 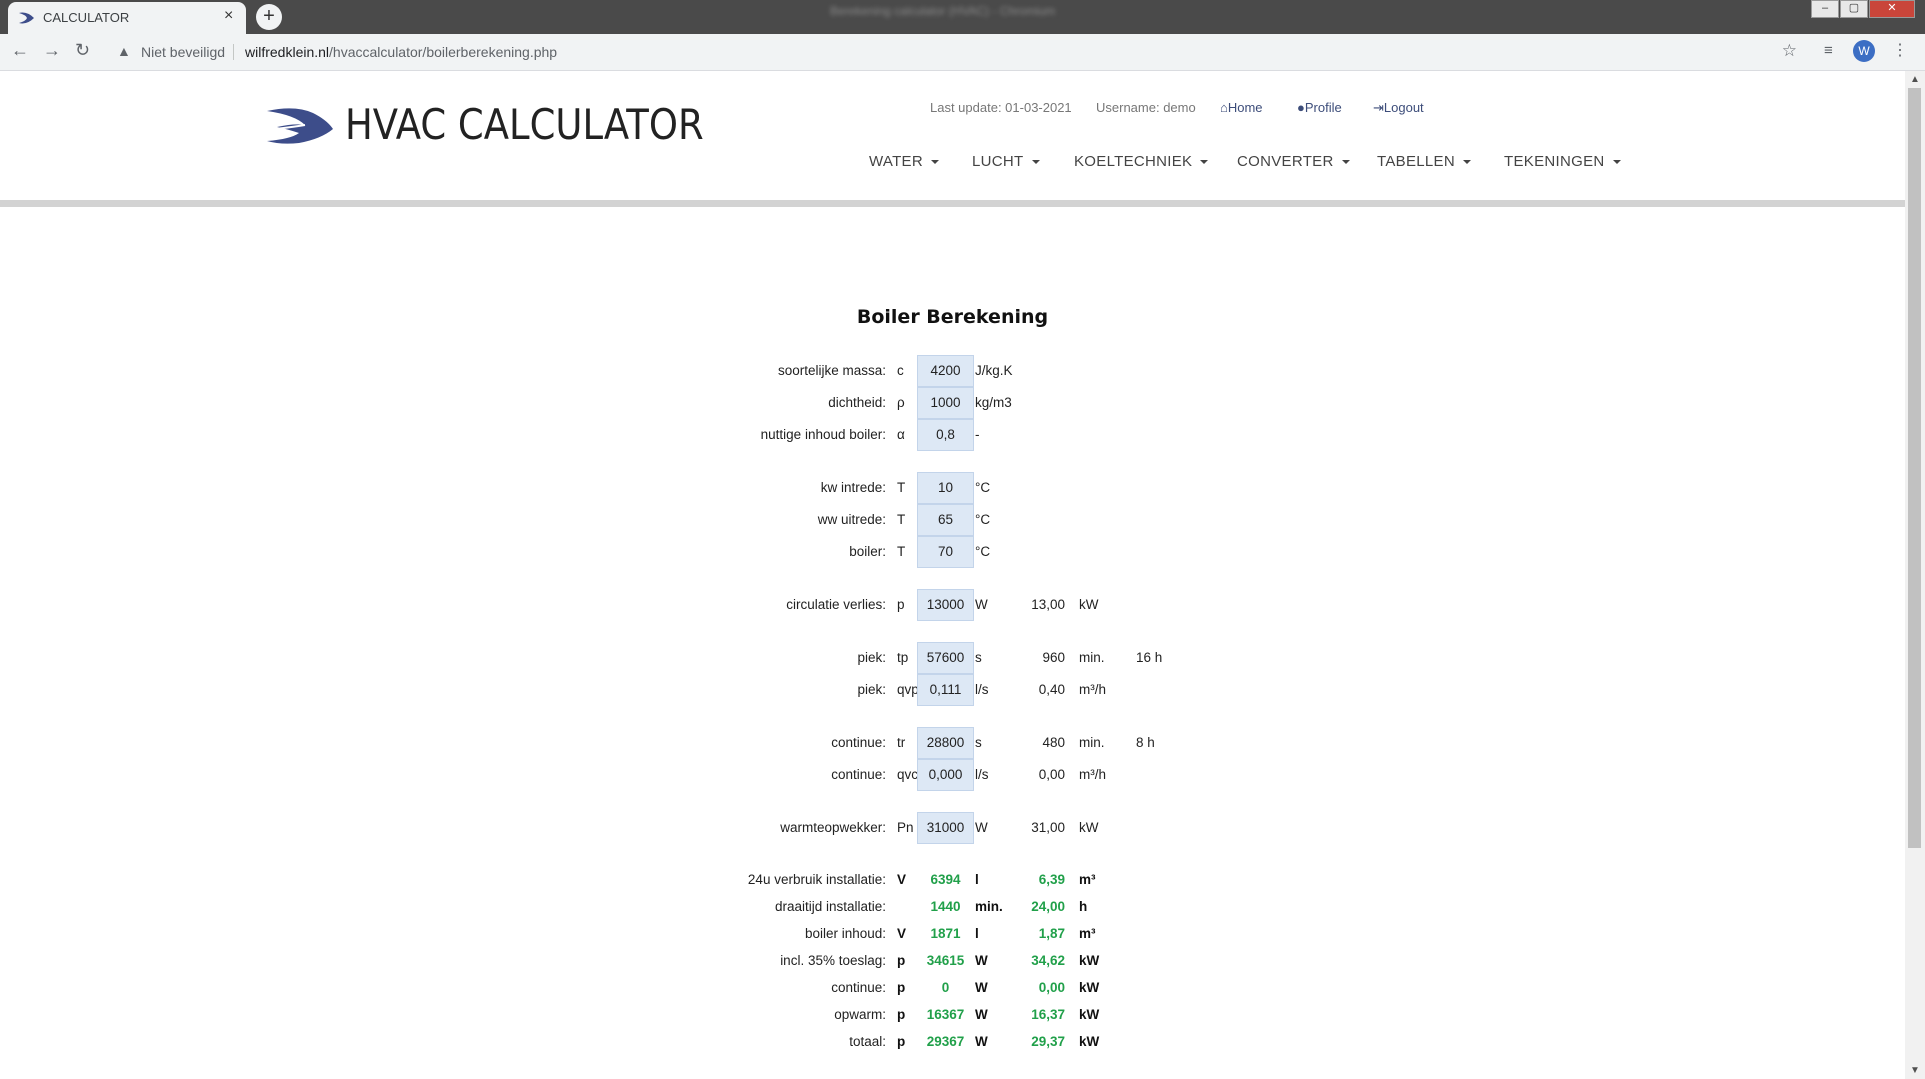 What do you see at coordinates (945, 690) in the screenshot?
I see `input-field: 0,111` at bounding box center [945, 690].